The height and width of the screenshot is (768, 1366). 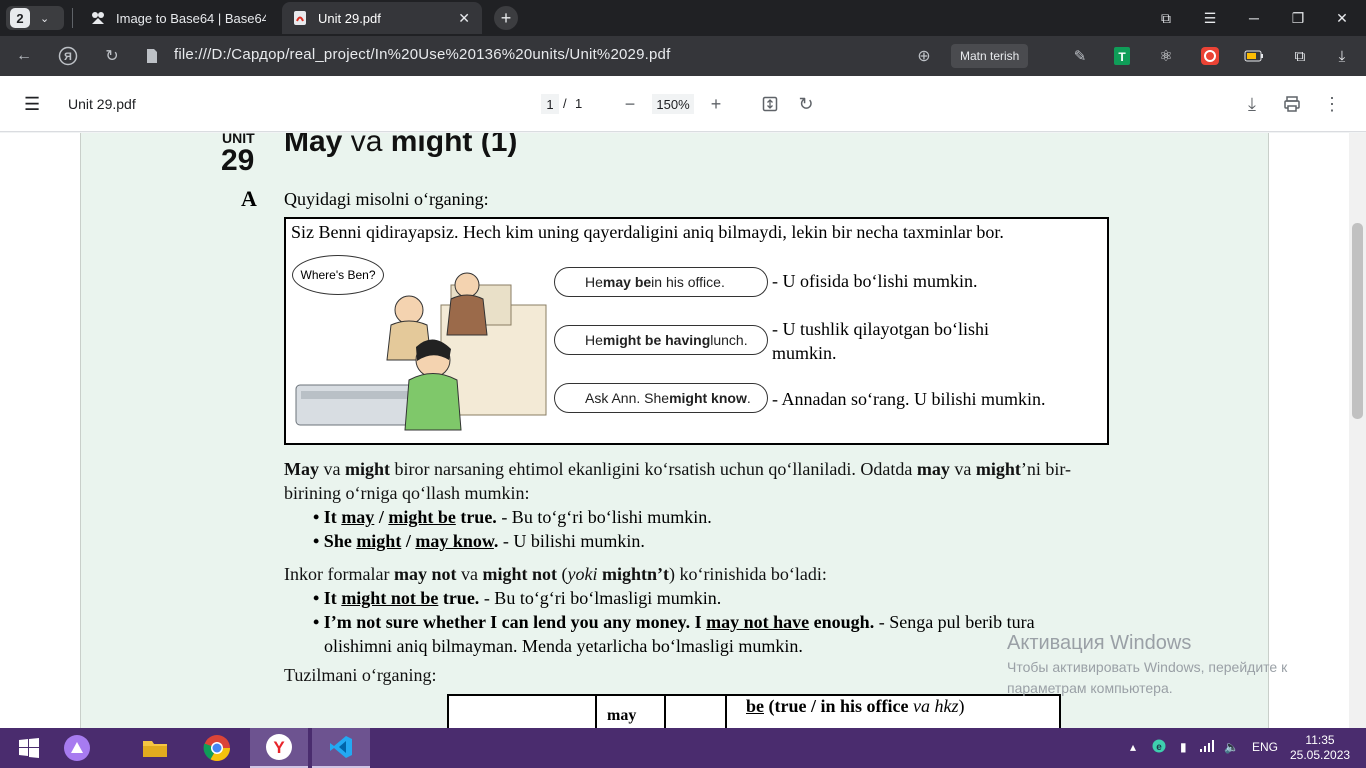 What do you see at coordinates (112, 56) in the screenshot?
I see `reload-icon: ↻` at bounding box center [112, 56].